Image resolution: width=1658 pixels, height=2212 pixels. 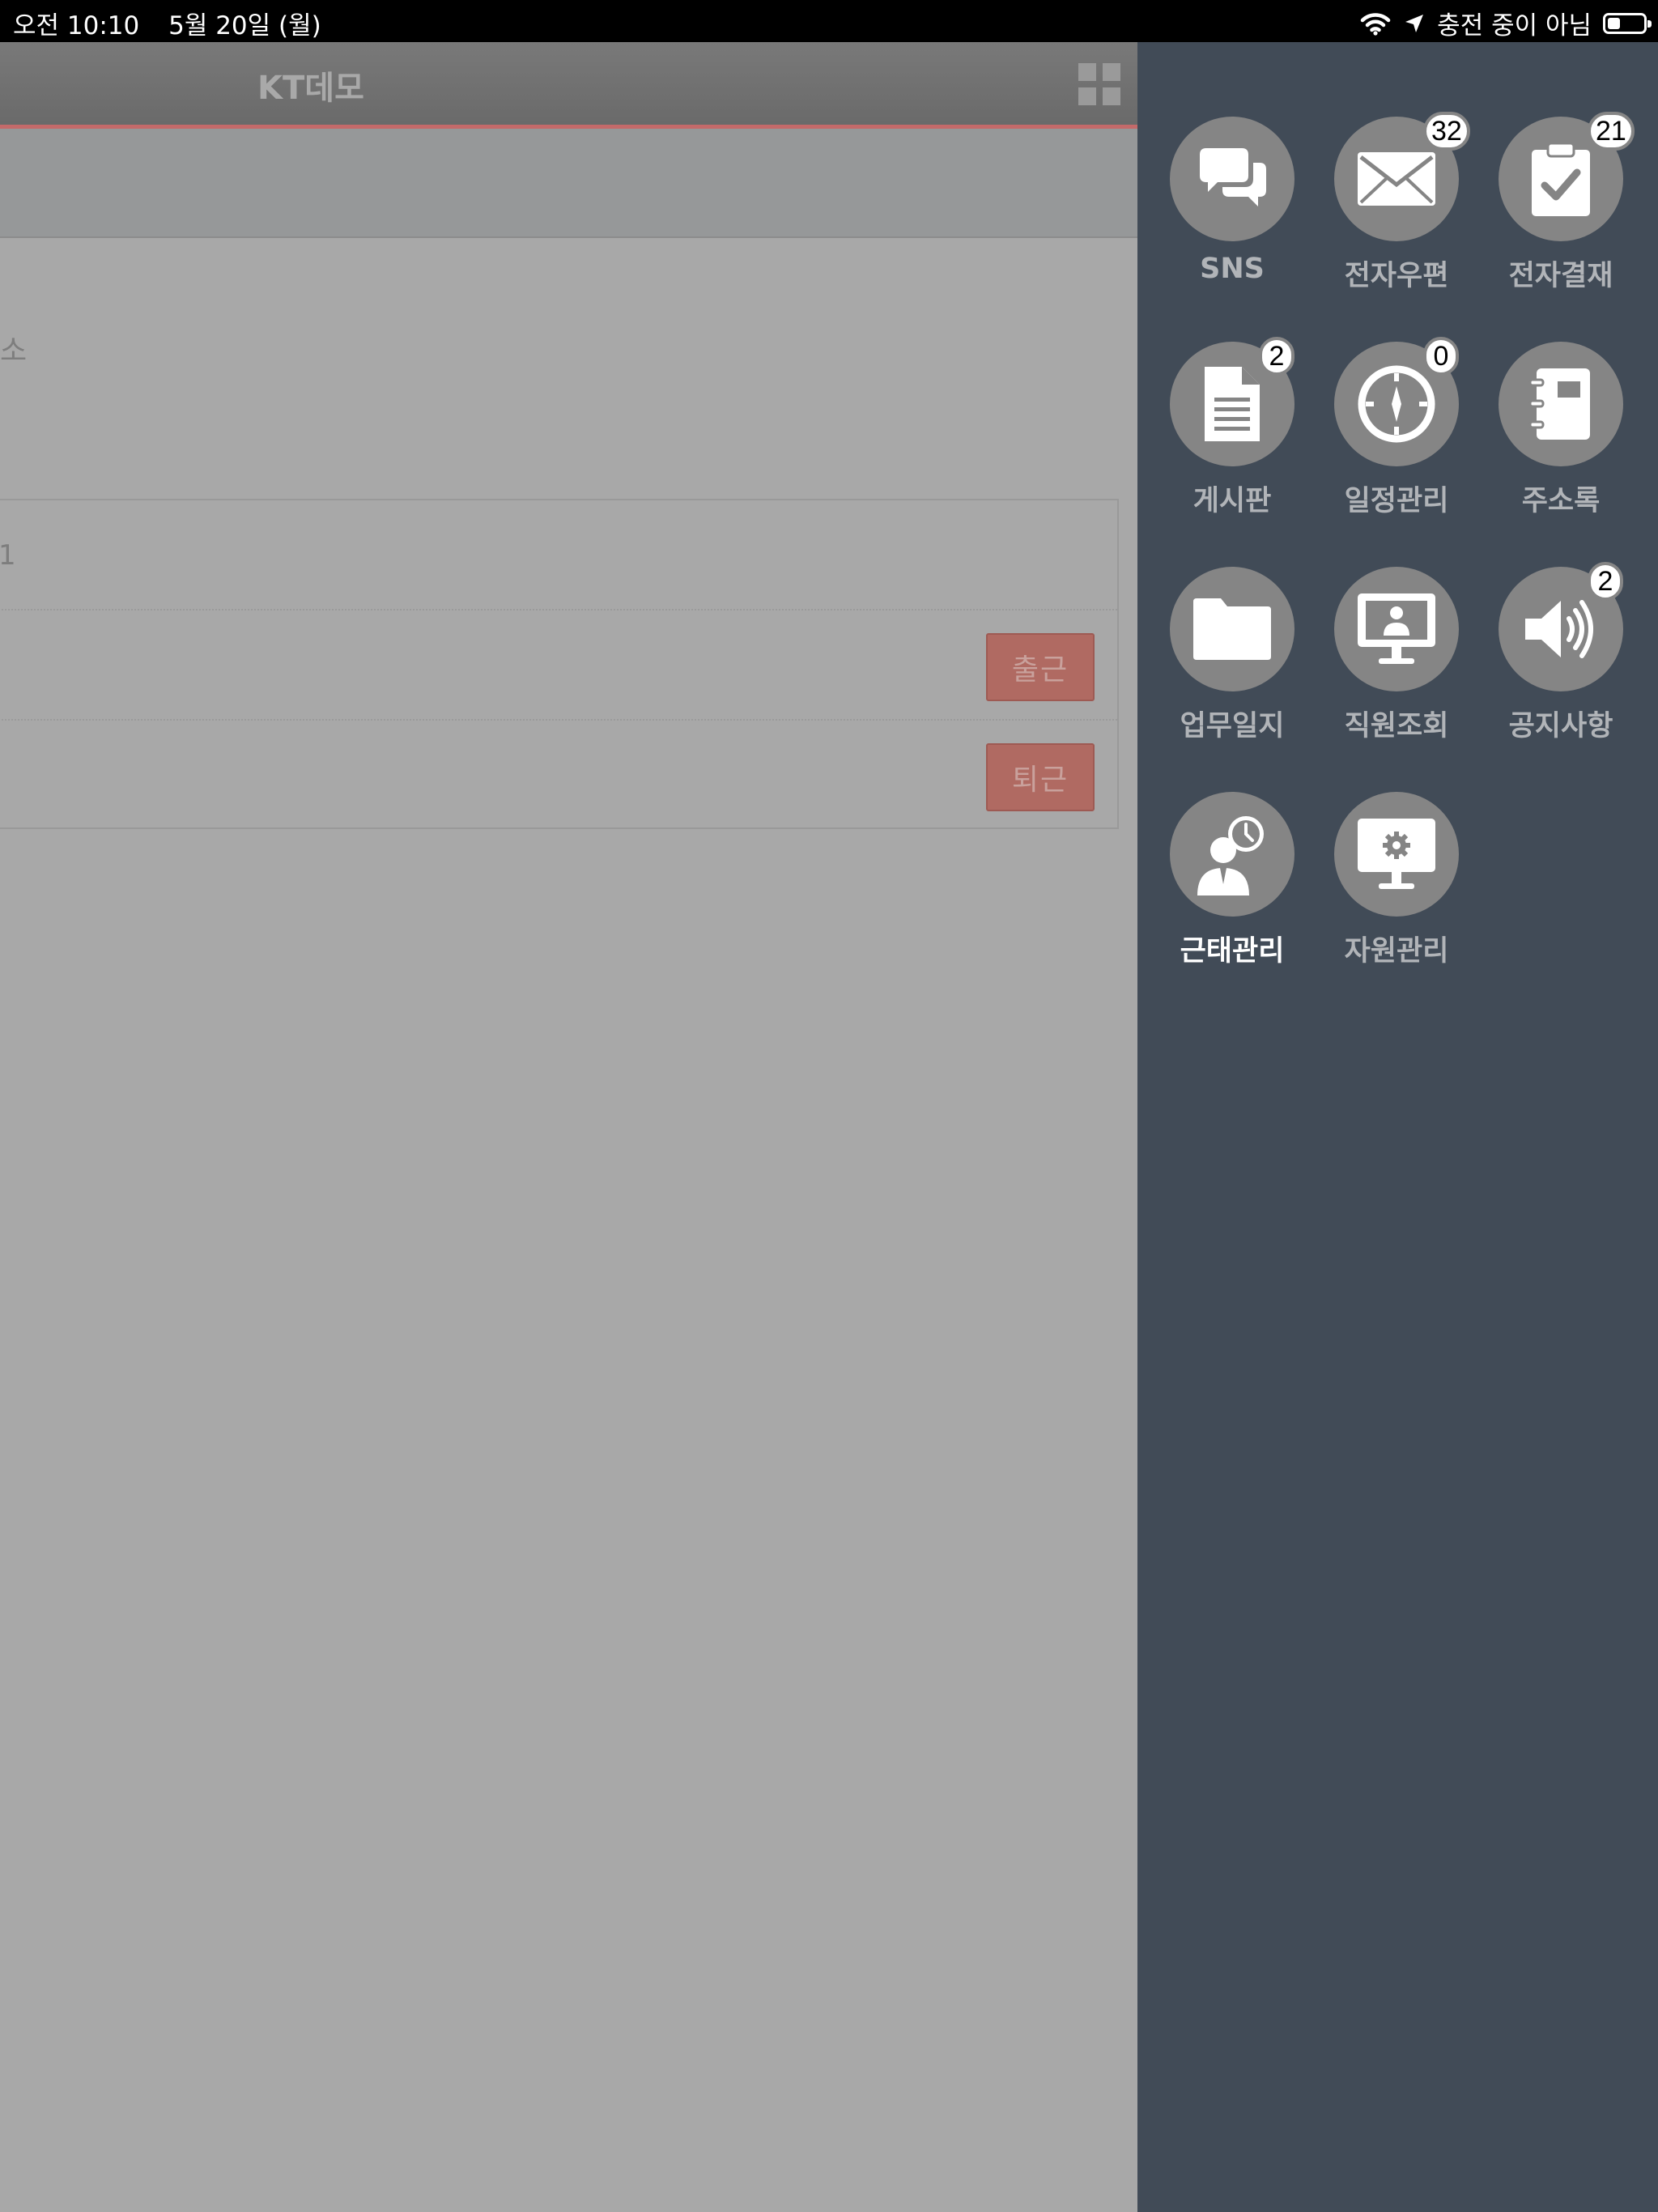 I want to click on location-arrow-icon, so click(x=1414, y=24).